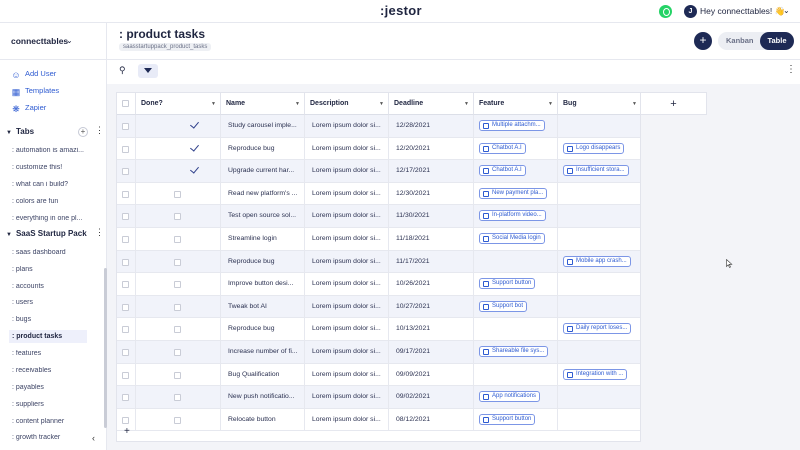 The height and width of the screenshot is (450, 800). What do you see at coordinates (507, 419) in the screenshot?
I see `feature-link-tag: Support button` at bounding box center [507, 419].